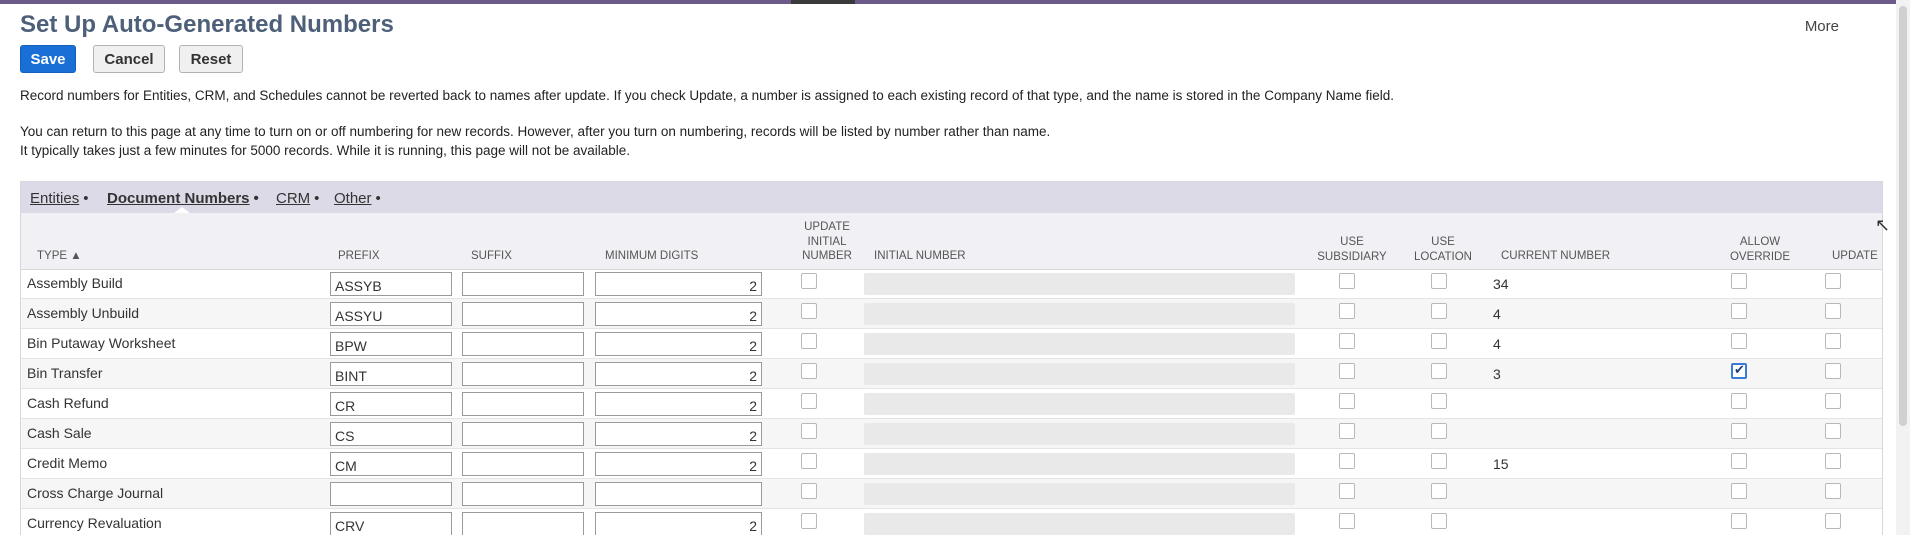 The width and height of the screenshot is (1910, 535). What do you see at coordinates (359, 256) in the screenshot?
I see `column-header-prefix: PREFIX` at bounding box center [359, 256].